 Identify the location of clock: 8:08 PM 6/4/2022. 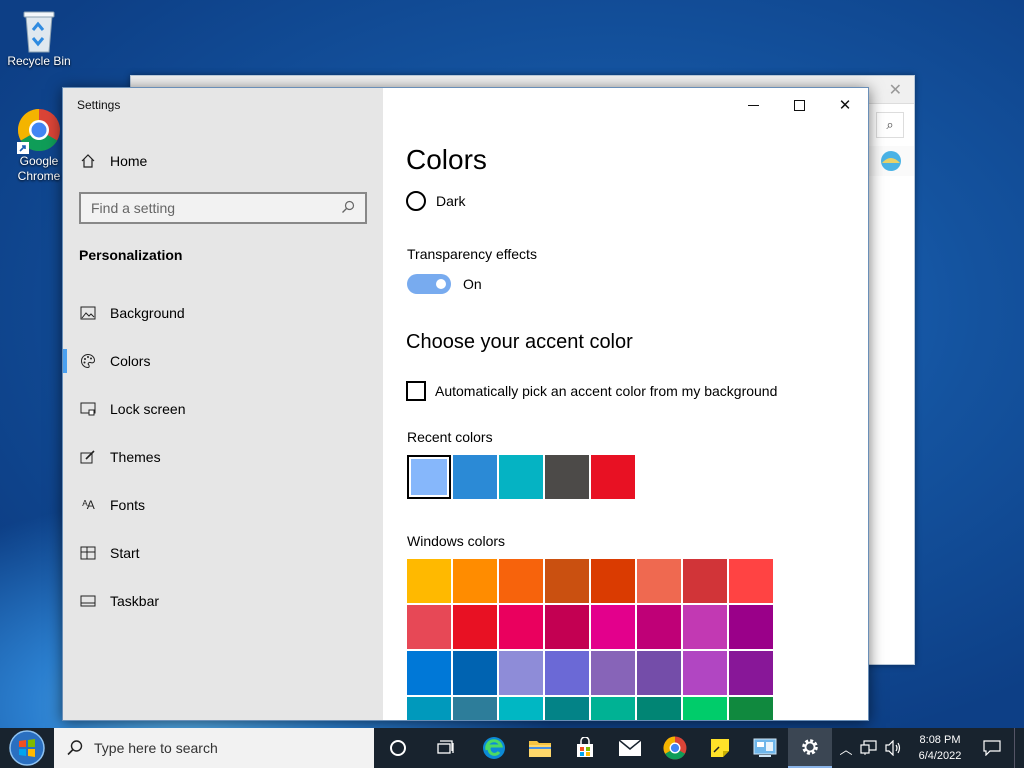
(940, 748).